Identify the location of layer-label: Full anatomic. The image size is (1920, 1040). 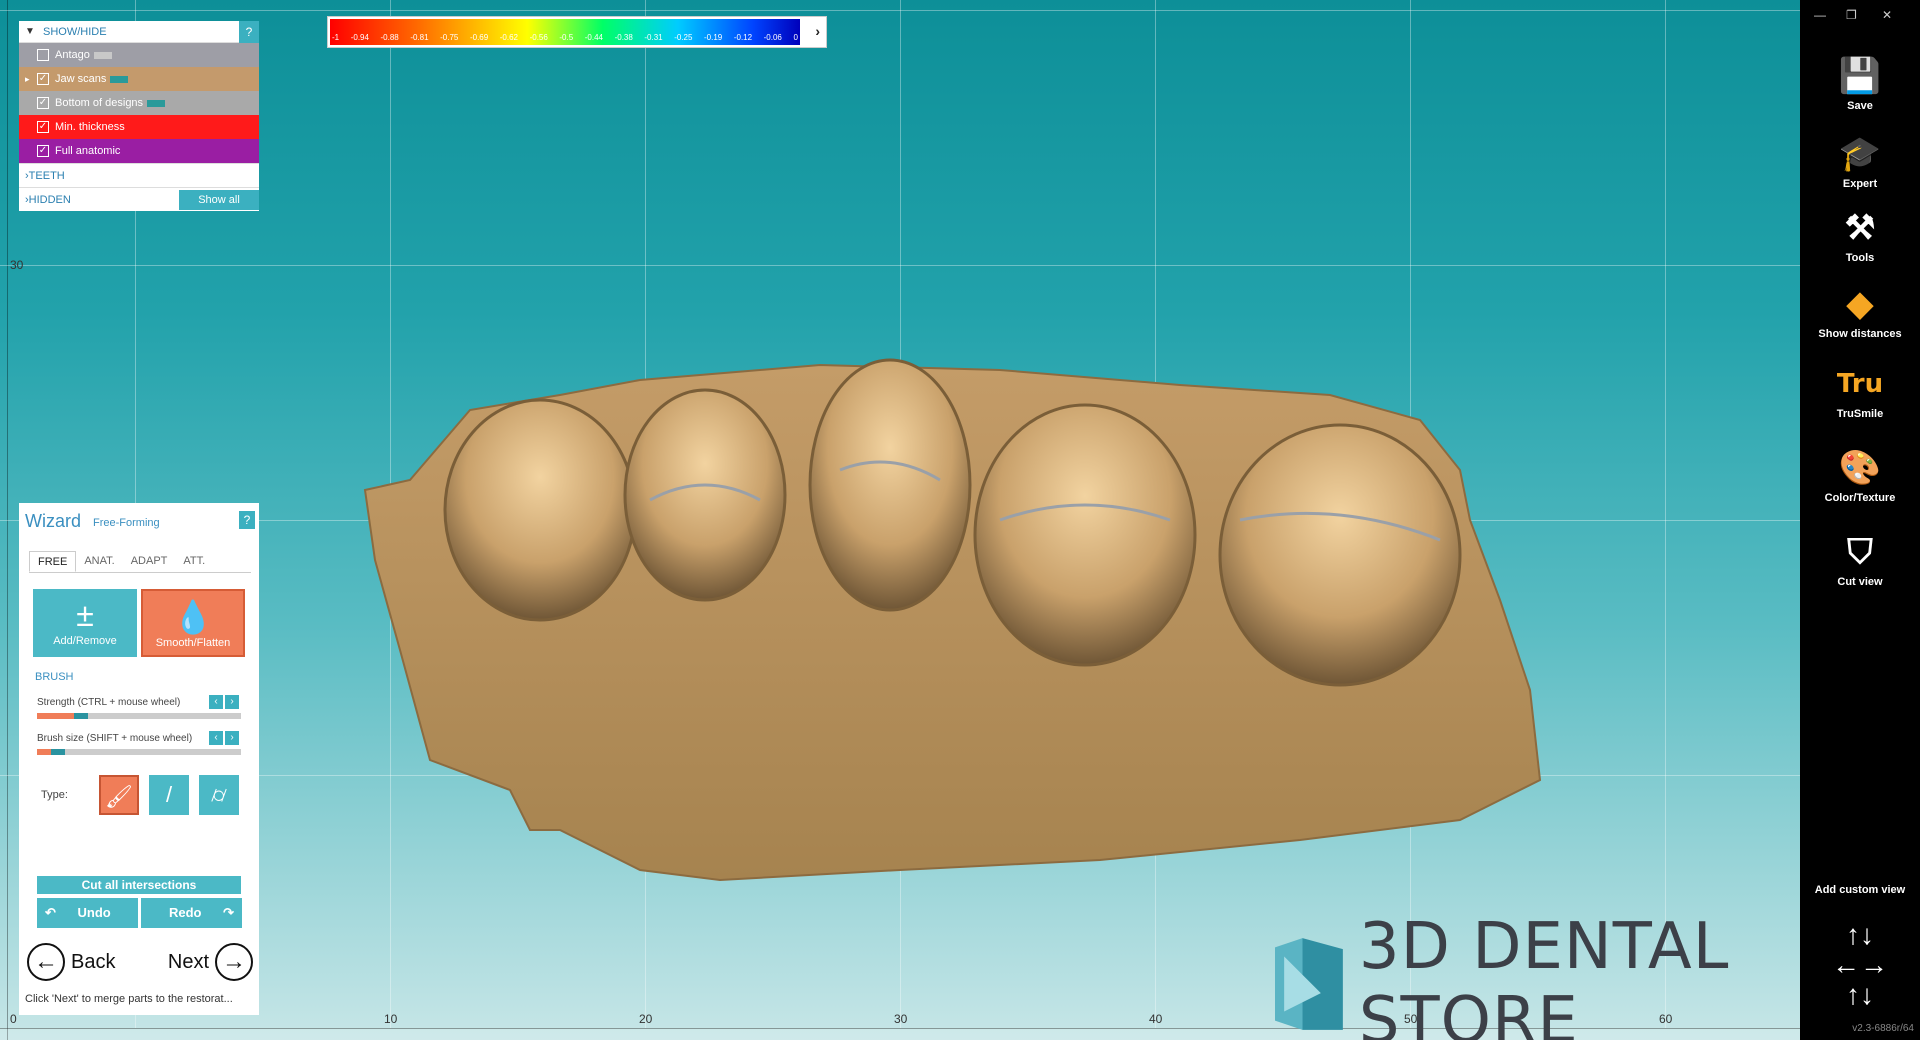
(88, 151).